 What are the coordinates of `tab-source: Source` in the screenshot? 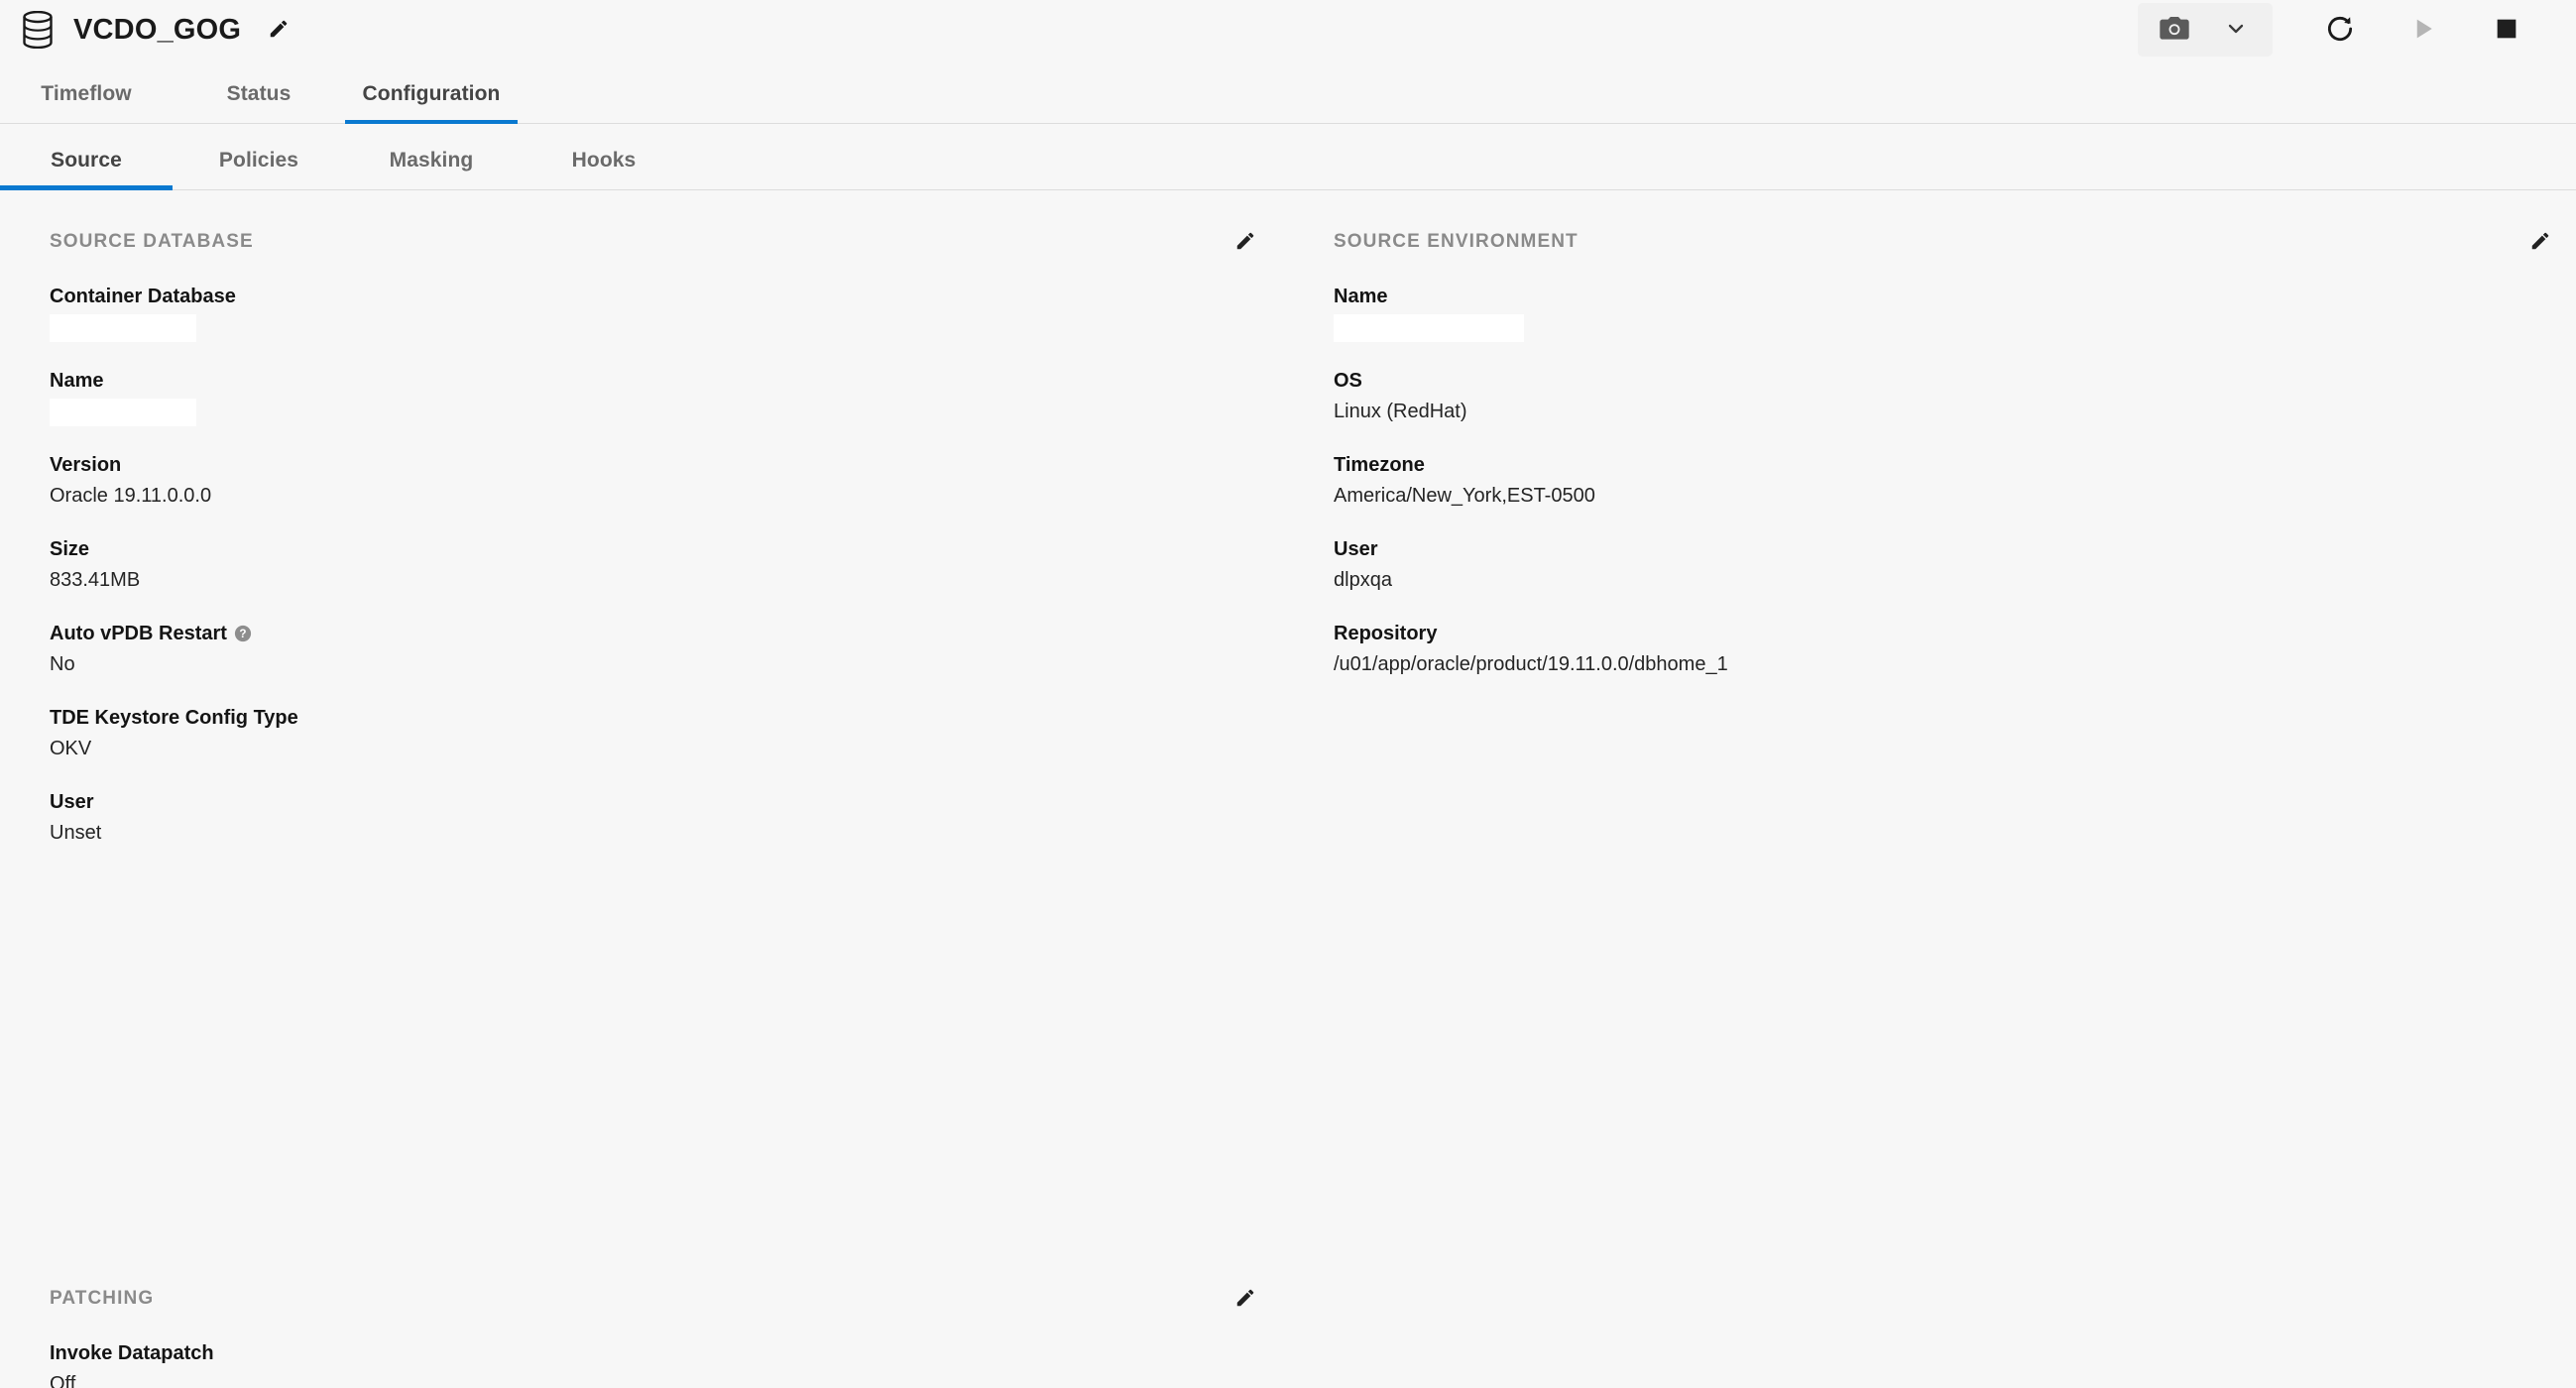 It's located at (86, 169).